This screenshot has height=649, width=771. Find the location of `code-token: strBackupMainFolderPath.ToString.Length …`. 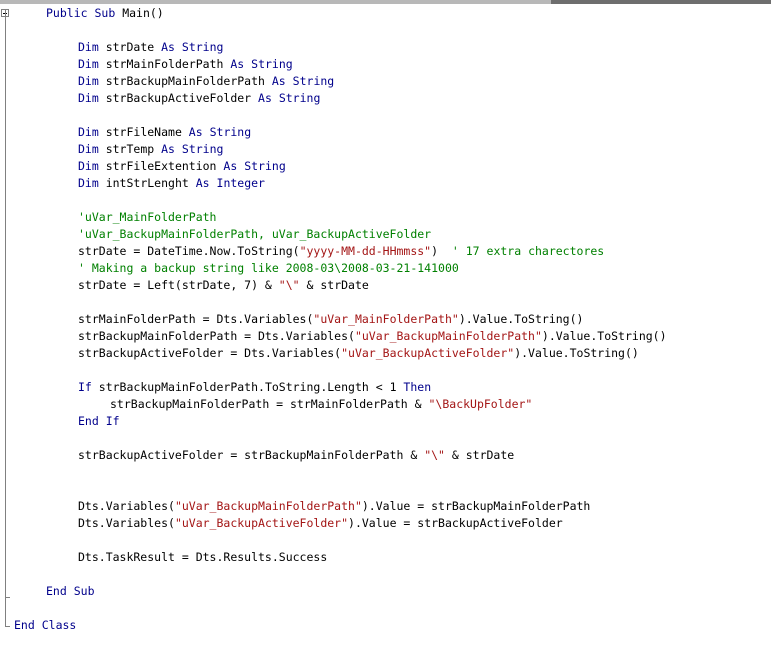

code-token: strBackupMainFolderPath.ToString.Length … is located at coordinates (247, 387).